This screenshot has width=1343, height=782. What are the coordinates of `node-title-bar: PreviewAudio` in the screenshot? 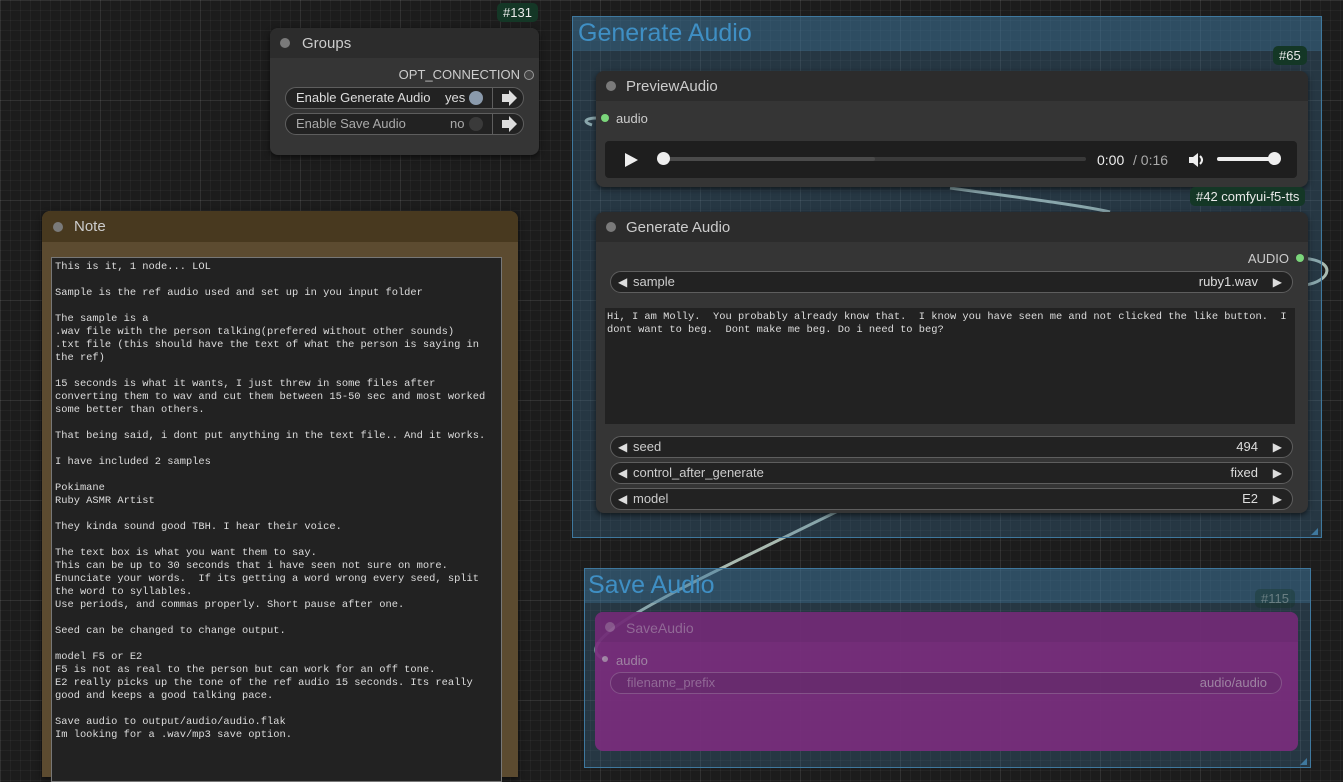 It's located at (952, 86).